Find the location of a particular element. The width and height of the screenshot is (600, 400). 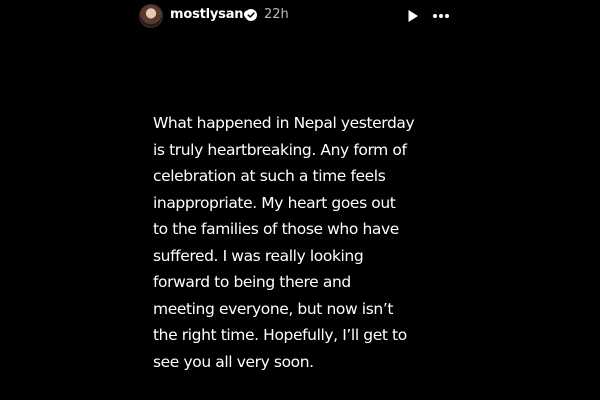

story-header: mostlysane 22h is located at coordinates (292, 16).